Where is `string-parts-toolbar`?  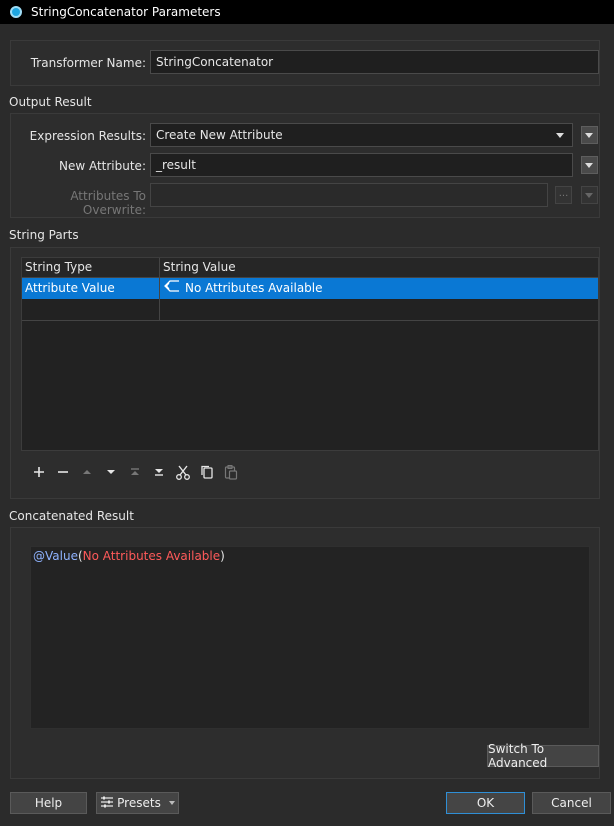 string-parts-toolbar is located at coordinates (135, 472).